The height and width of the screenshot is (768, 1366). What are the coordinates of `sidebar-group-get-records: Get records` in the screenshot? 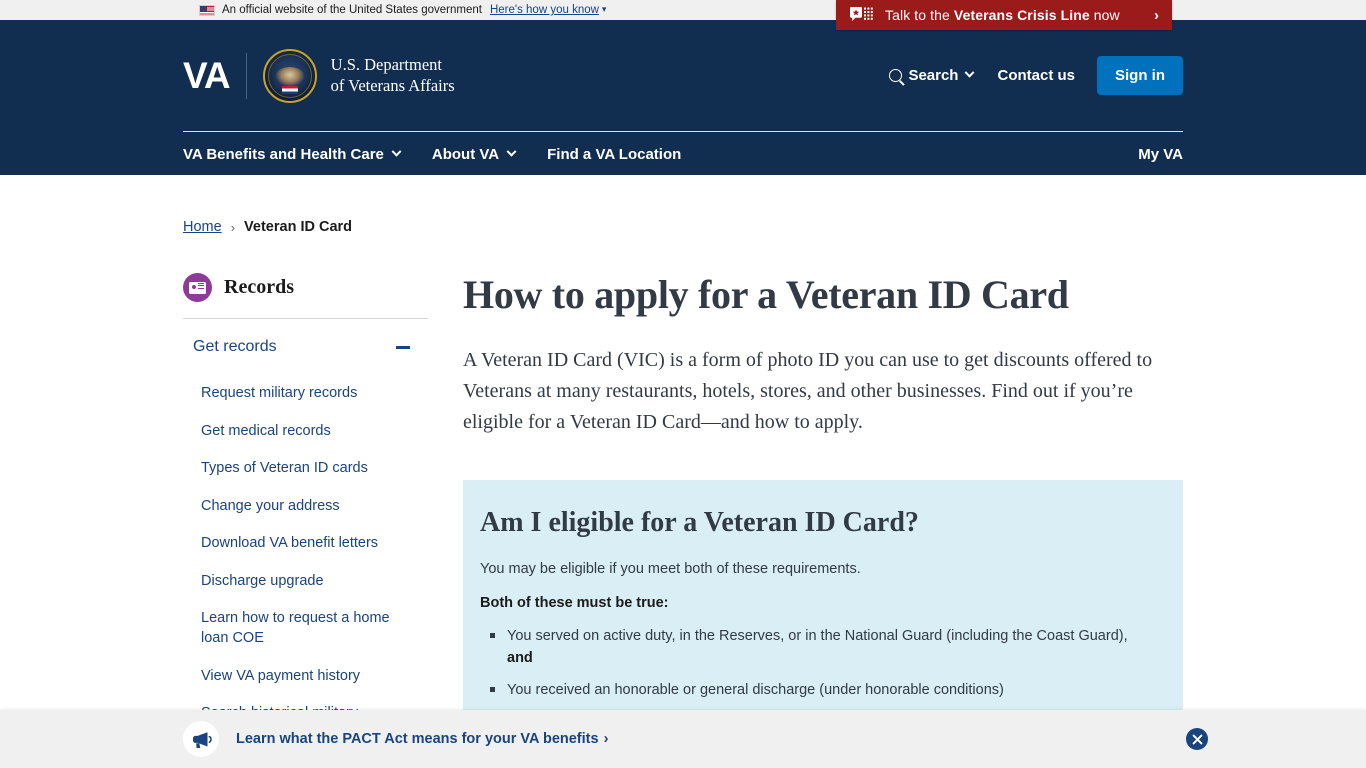 It's located at (305, 347).